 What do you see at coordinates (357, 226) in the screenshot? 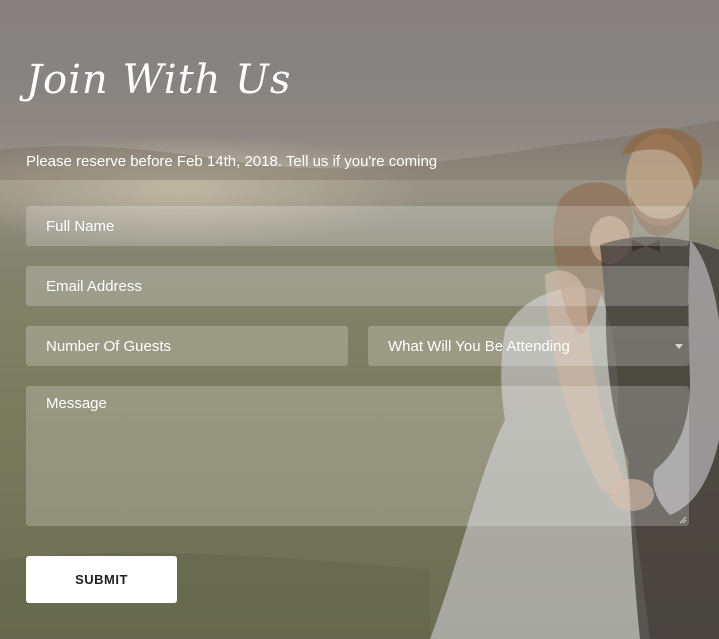
I see `full-name-input: Full Name` at bounding box center [357, 226].